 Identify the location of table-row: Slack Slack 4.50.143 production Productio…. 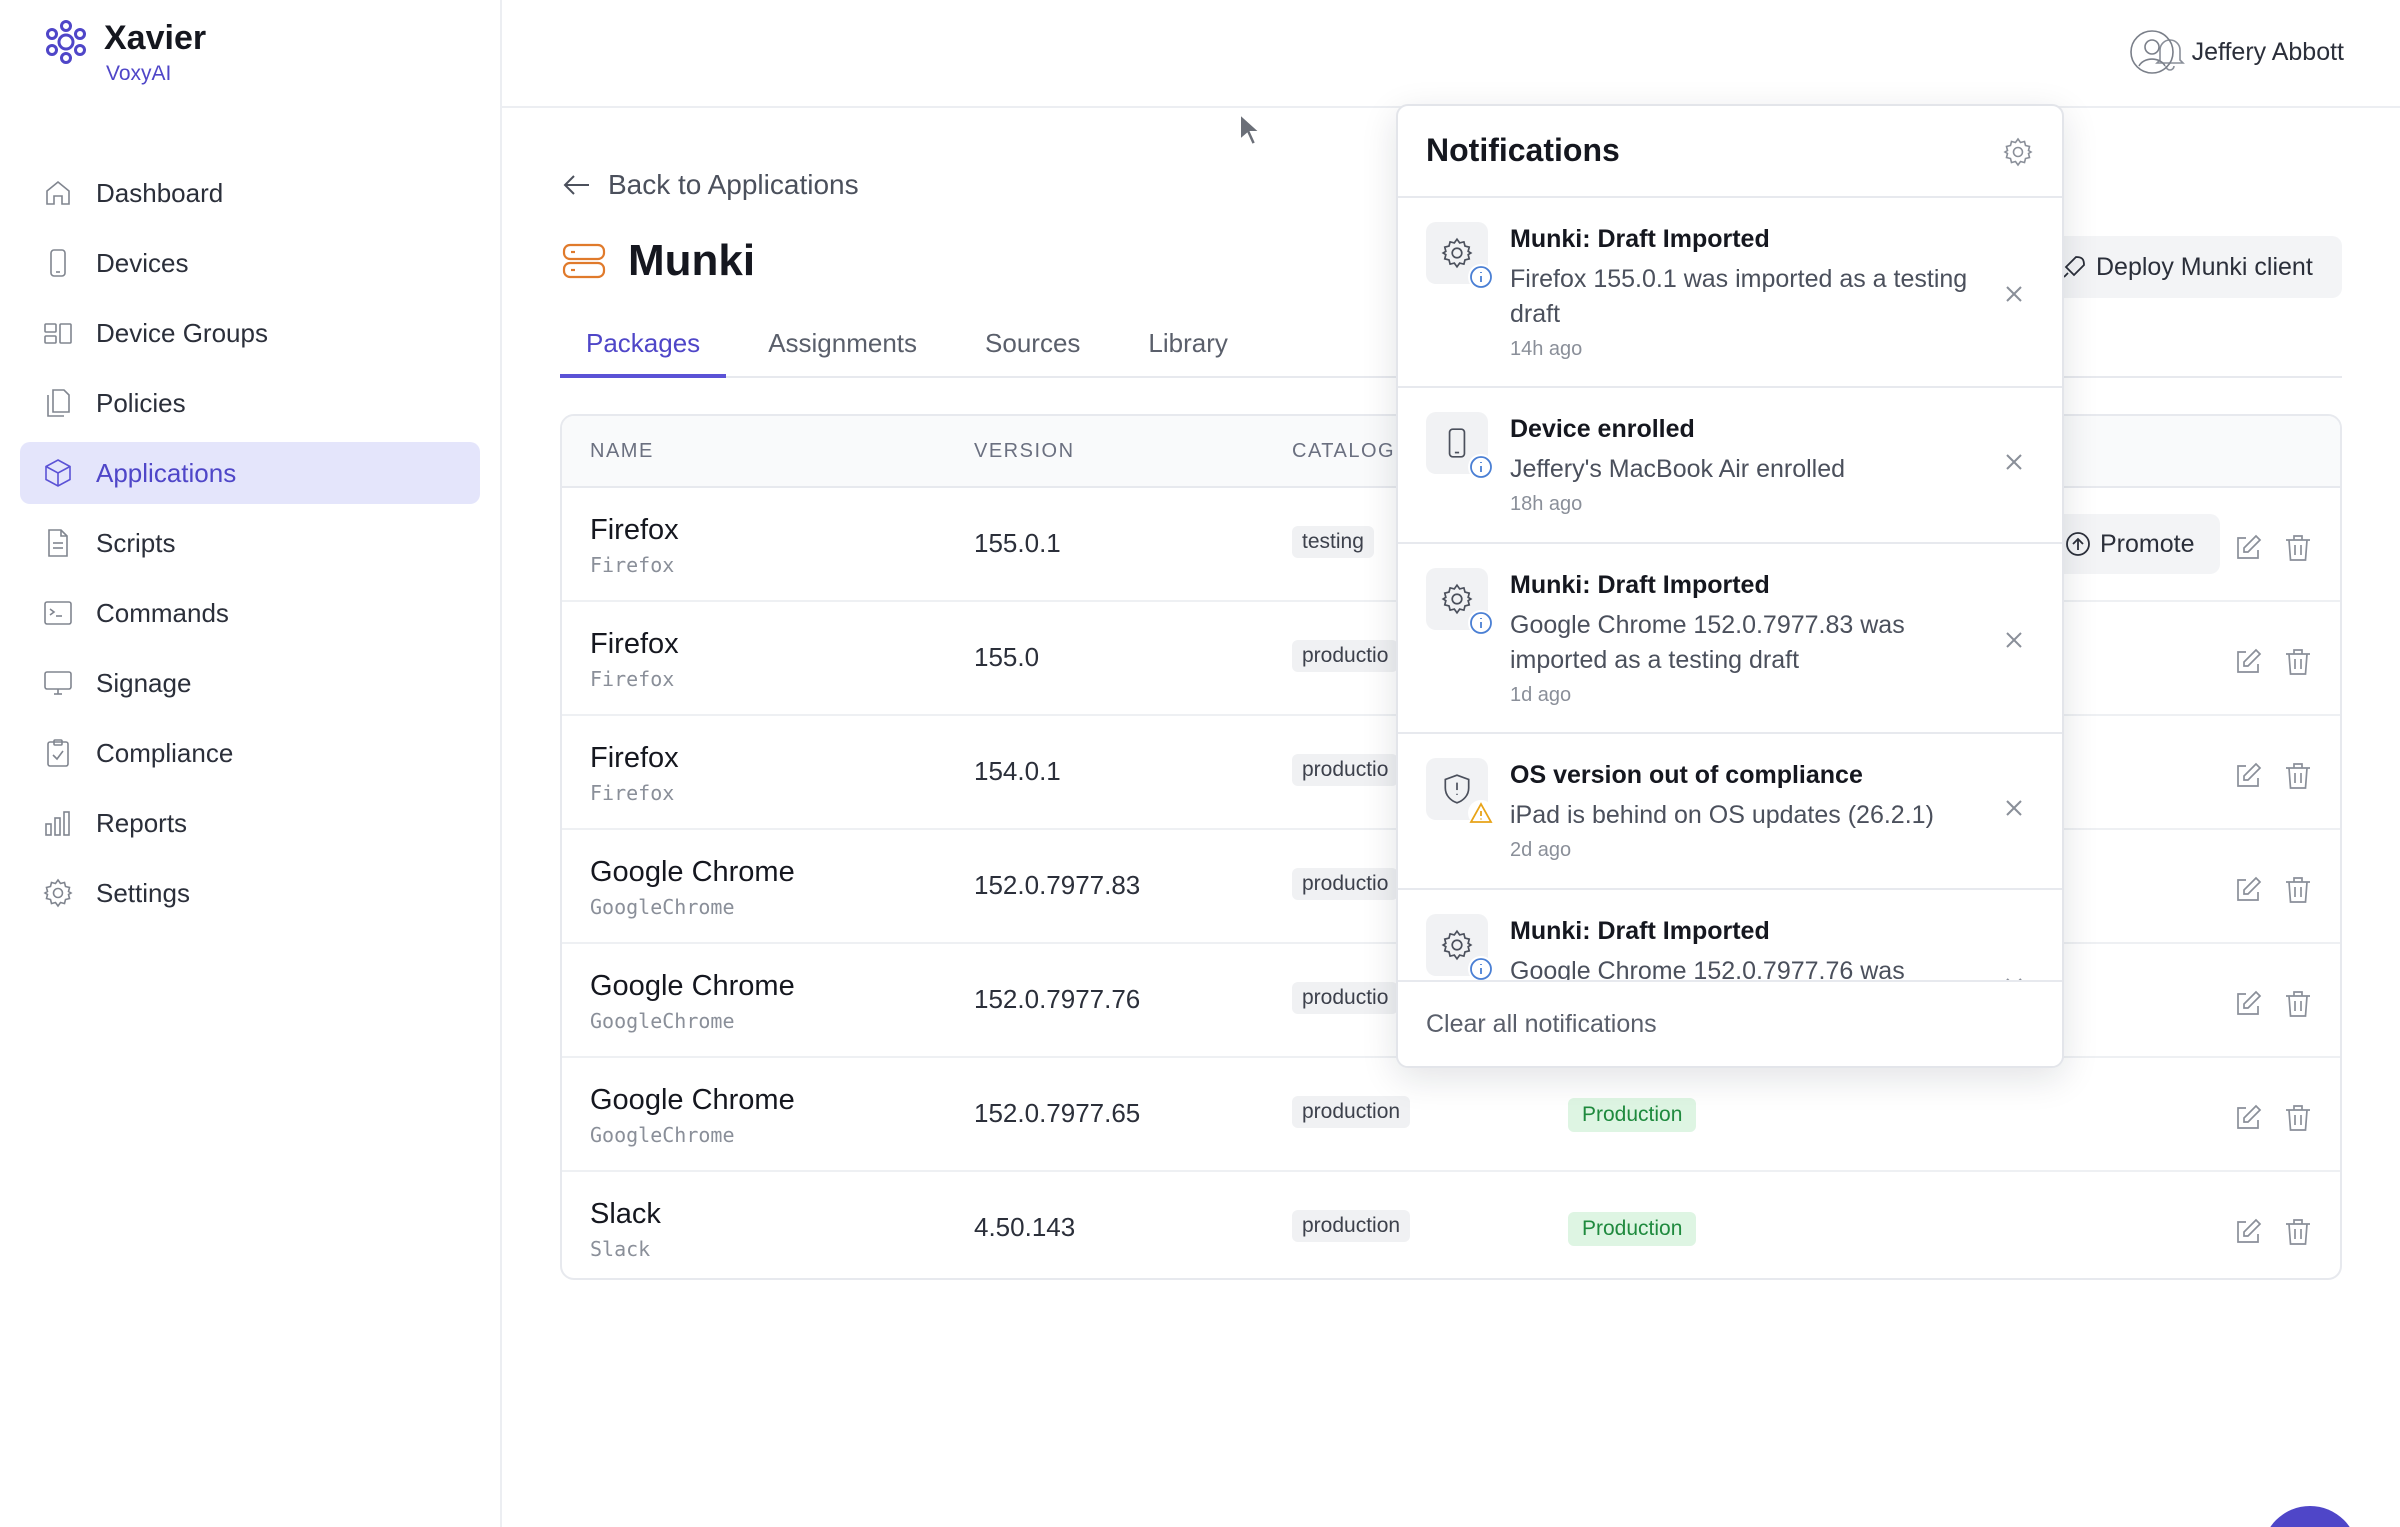
(1451, 1225).